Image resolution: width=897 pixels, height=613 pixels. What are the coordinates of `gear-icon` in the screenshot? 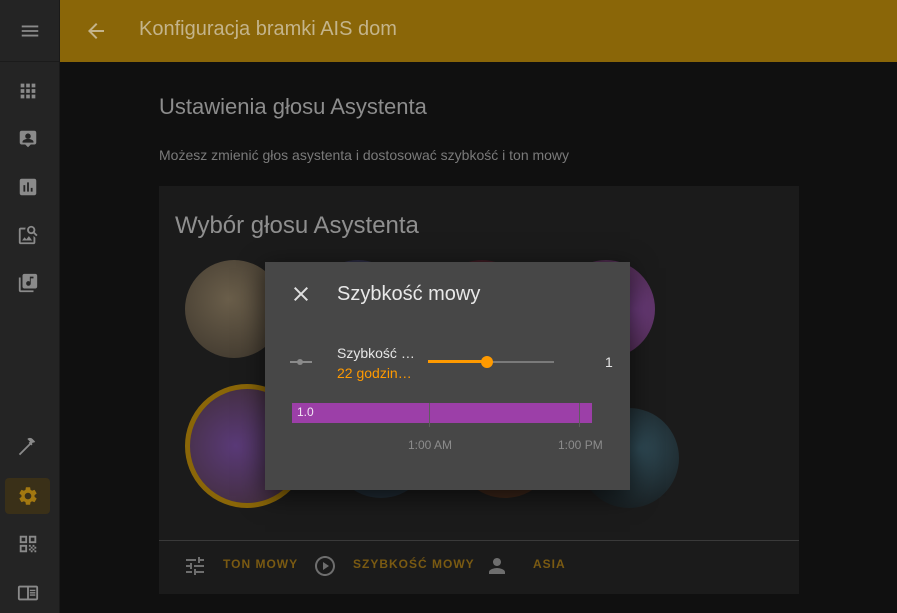 It's located at (27, 496).